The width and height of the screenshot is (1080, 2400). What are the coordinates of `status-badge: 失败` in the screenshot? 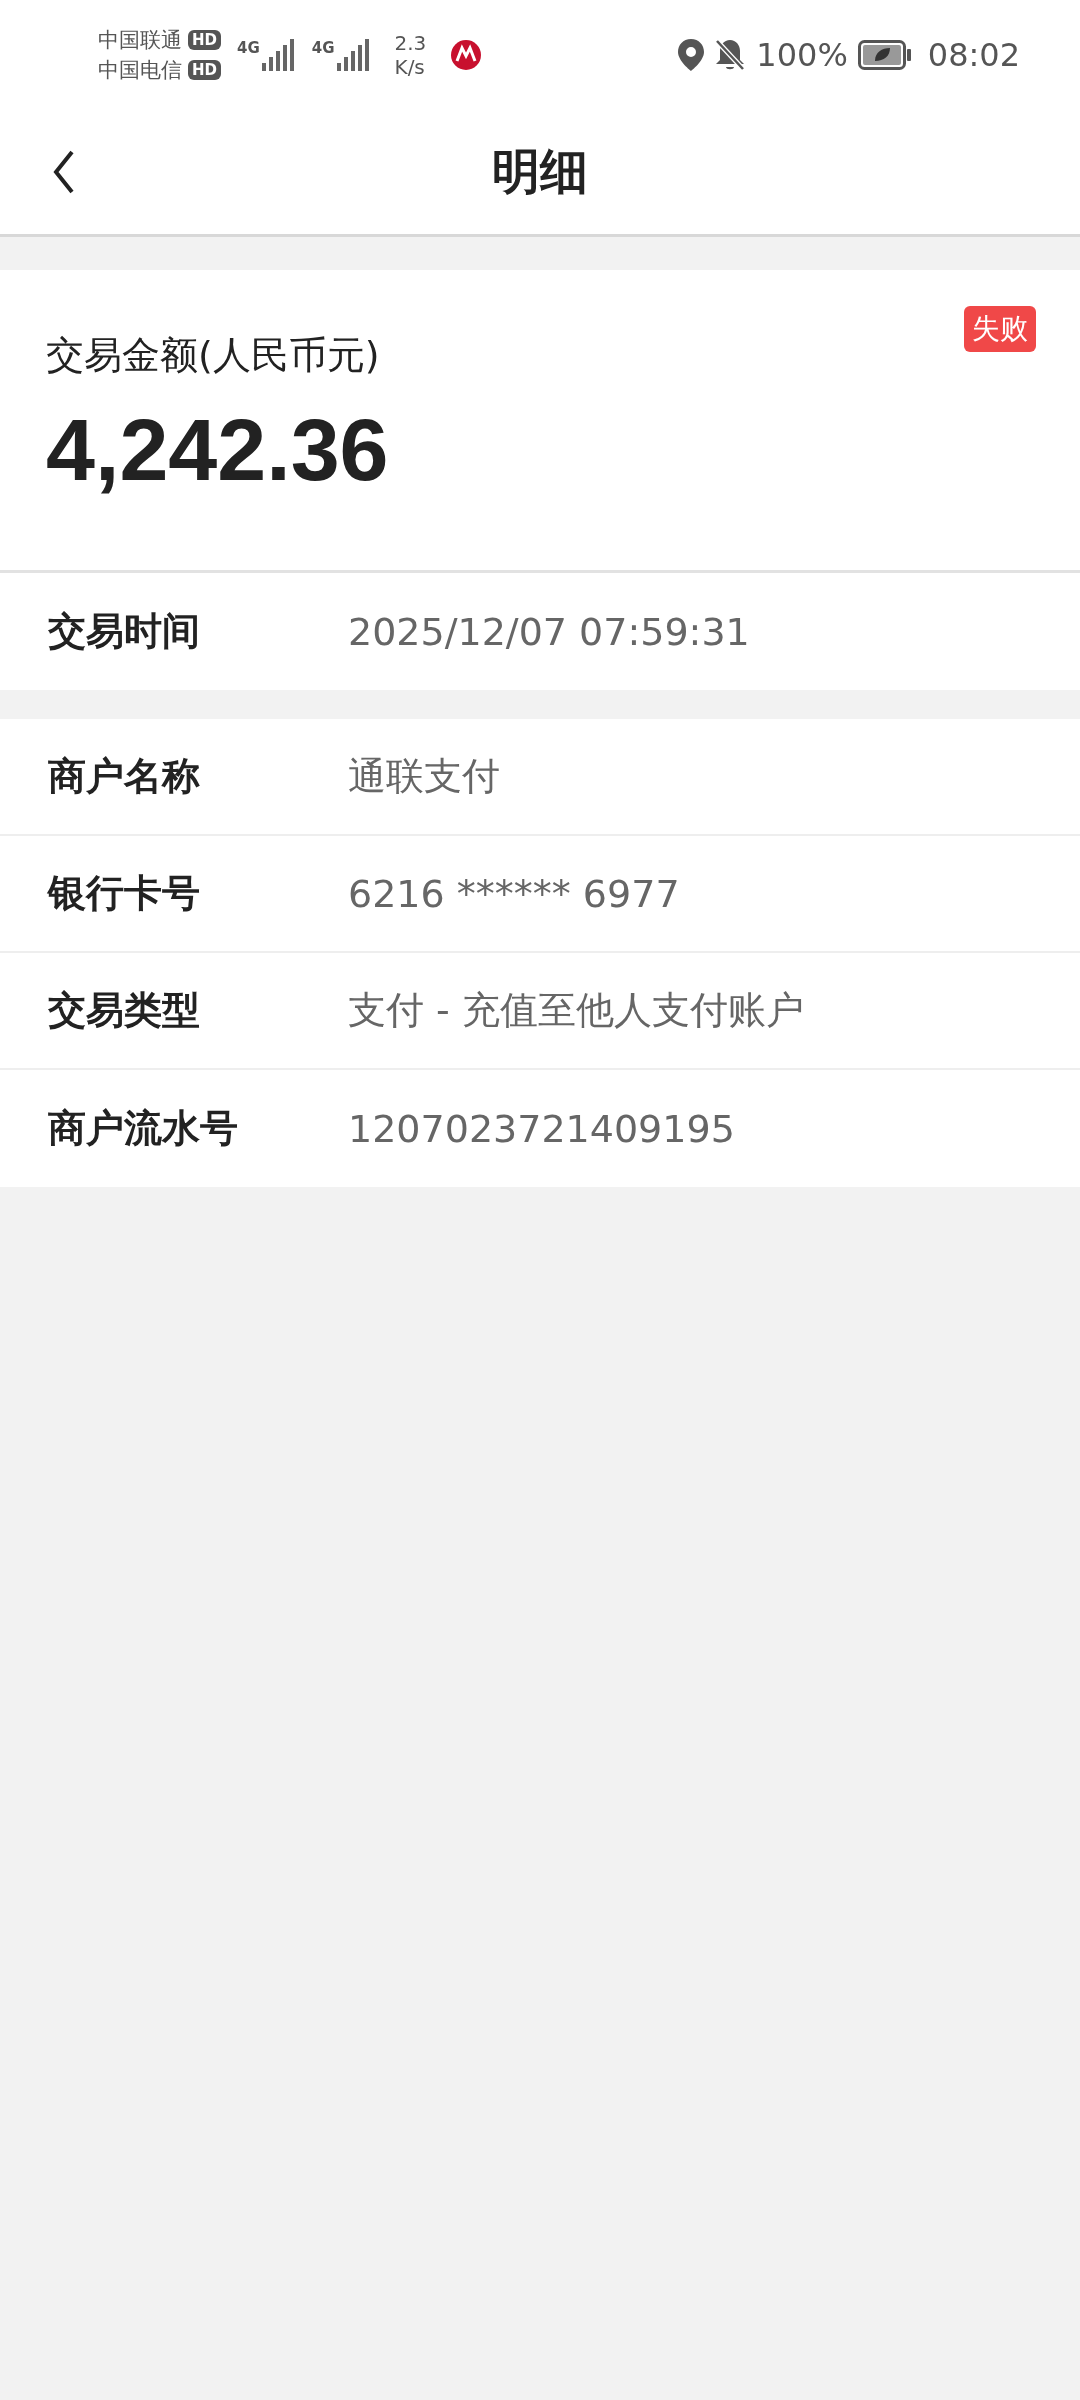 It's located at (1000, 329).